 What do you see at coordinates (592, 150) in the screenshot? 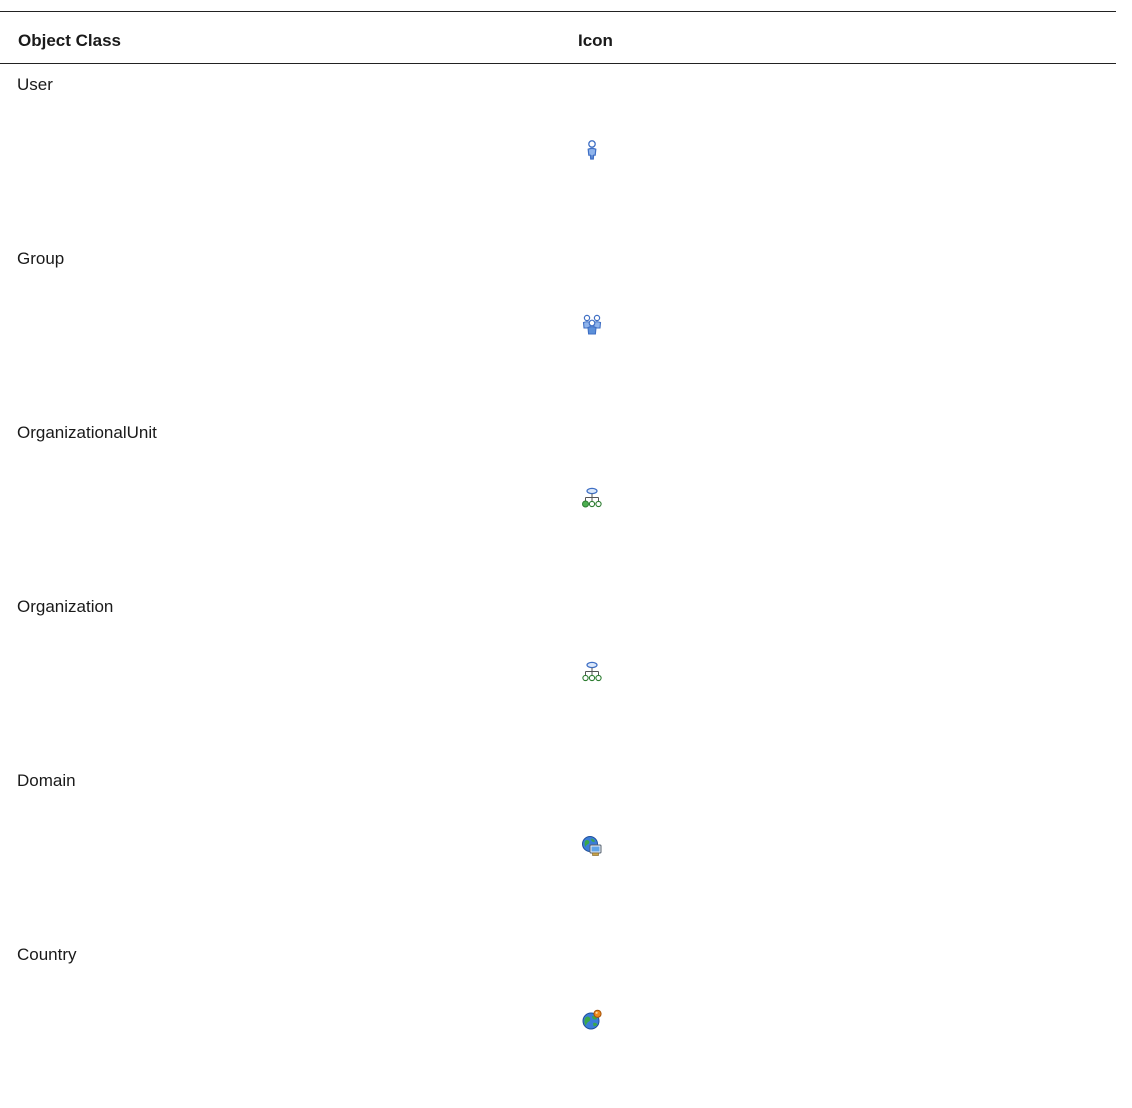
I see `user-icon` at bounding box center [592, 150].